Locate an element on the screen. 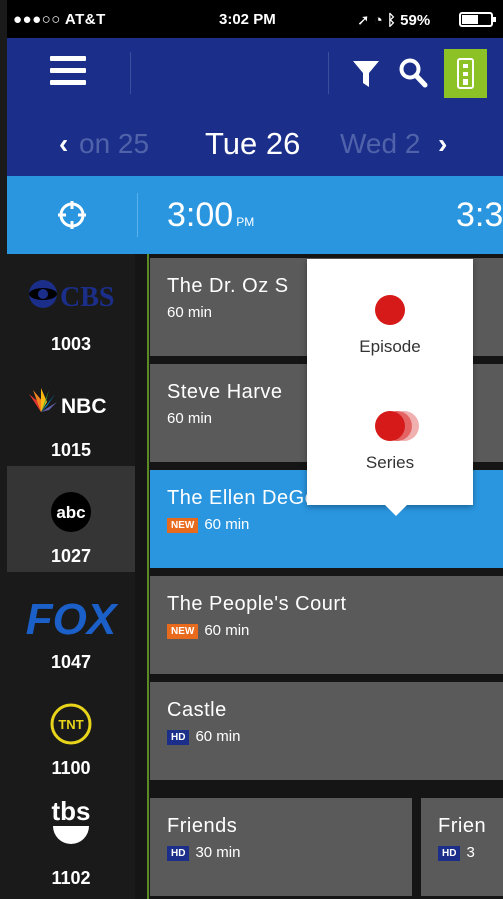 The width and height of the screenshot is (503, 899). series-label: Series is located at coordinates (390, 462).